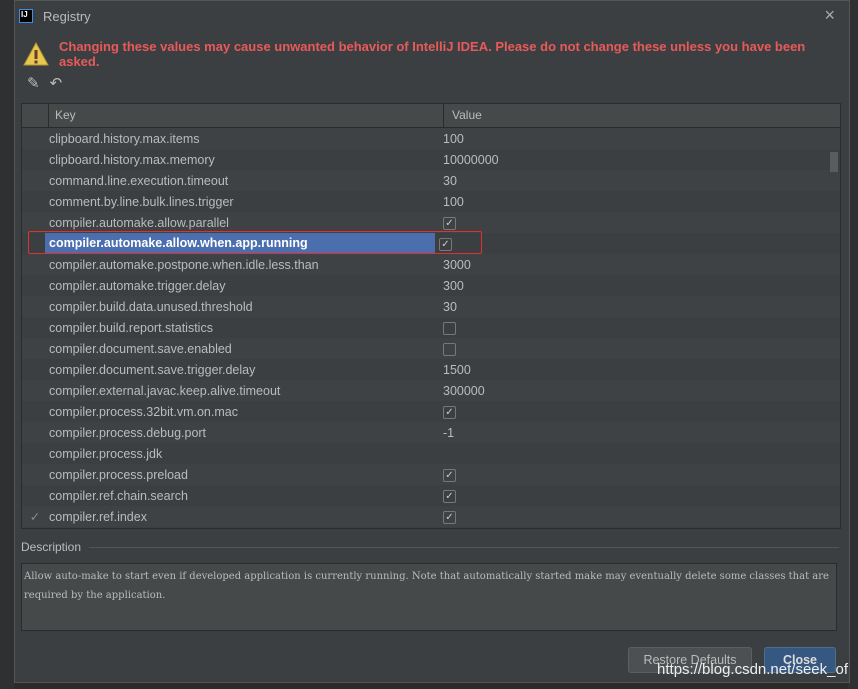  What do you see at coordinates (431, 201) in the screenshot?
I see `table-row: comment.by.line.bulk.lines.trigger 100` at bounding box center [431, 201].